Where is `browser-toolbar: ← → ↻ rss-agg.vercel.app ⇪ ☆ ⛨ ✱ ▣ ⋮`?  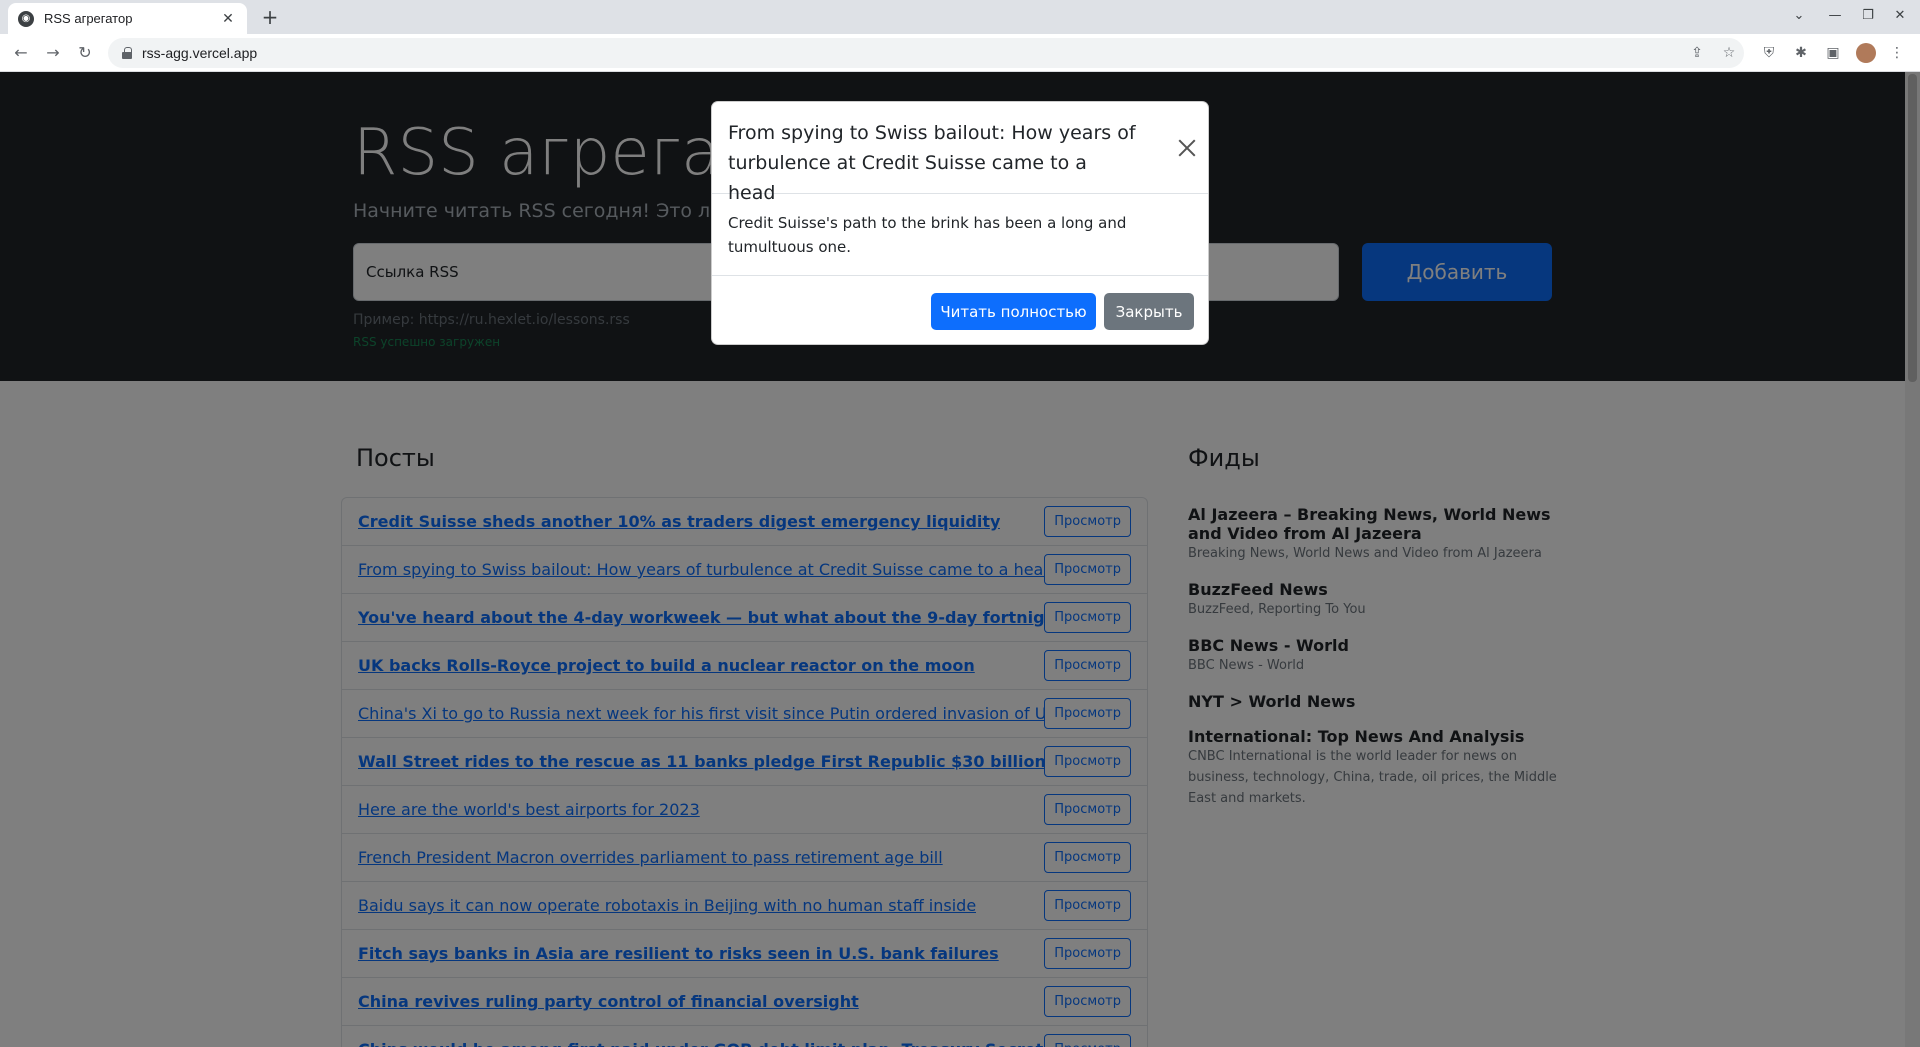
browser-toolbar: ← → ↻ rss-agg.vercel.app ⇪ ☆ ⛨ ✱ ▣ ⋮ is located at coordinates (960, 53).